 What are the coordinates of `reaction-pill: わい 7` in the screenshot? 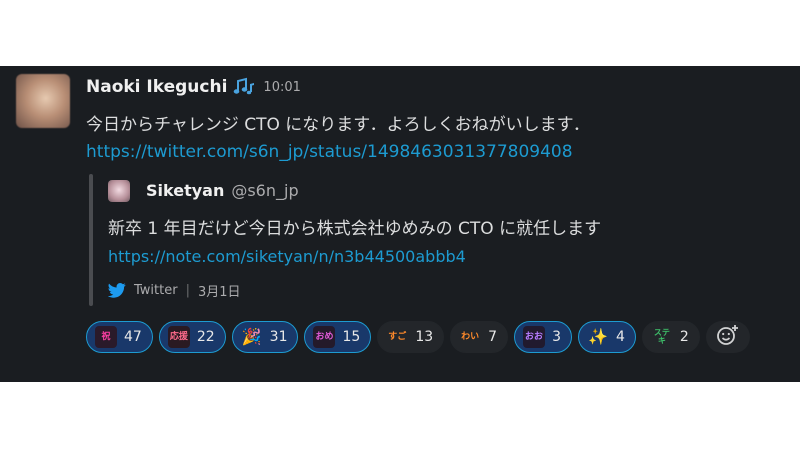 It's located at (479, 337).